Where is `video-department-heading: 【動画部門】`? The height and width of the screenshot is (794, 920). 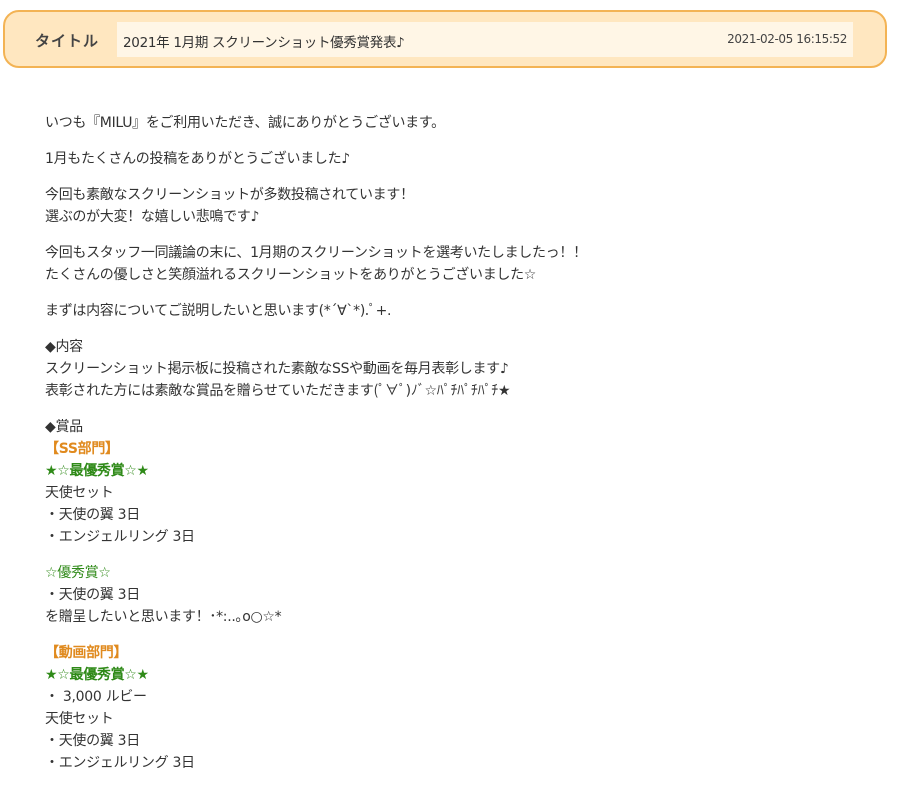 video-department-heading: 【動画部門】 is located at coordinates (86, 653).